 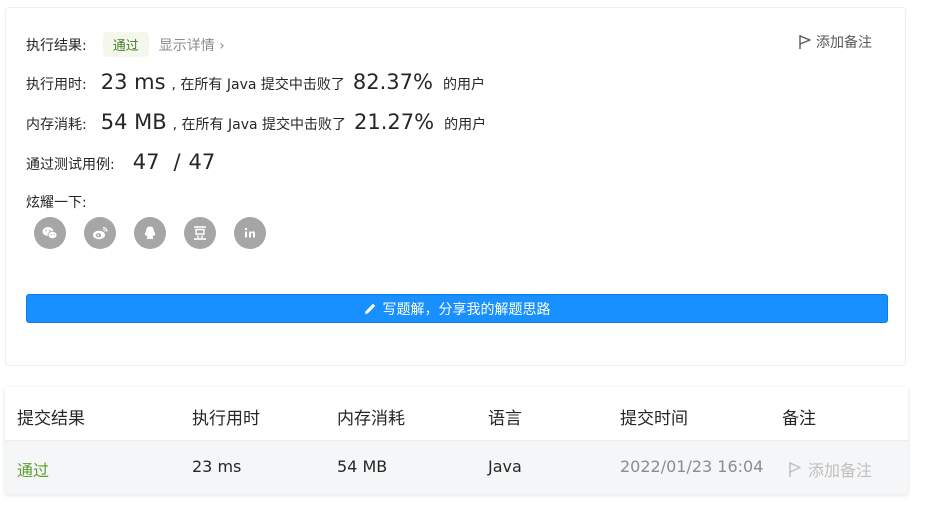 What do you see at coordinates (56, 85) in the screenshot?
I see `runtime-label: 执行用时:` at bounding box center [56, 85].